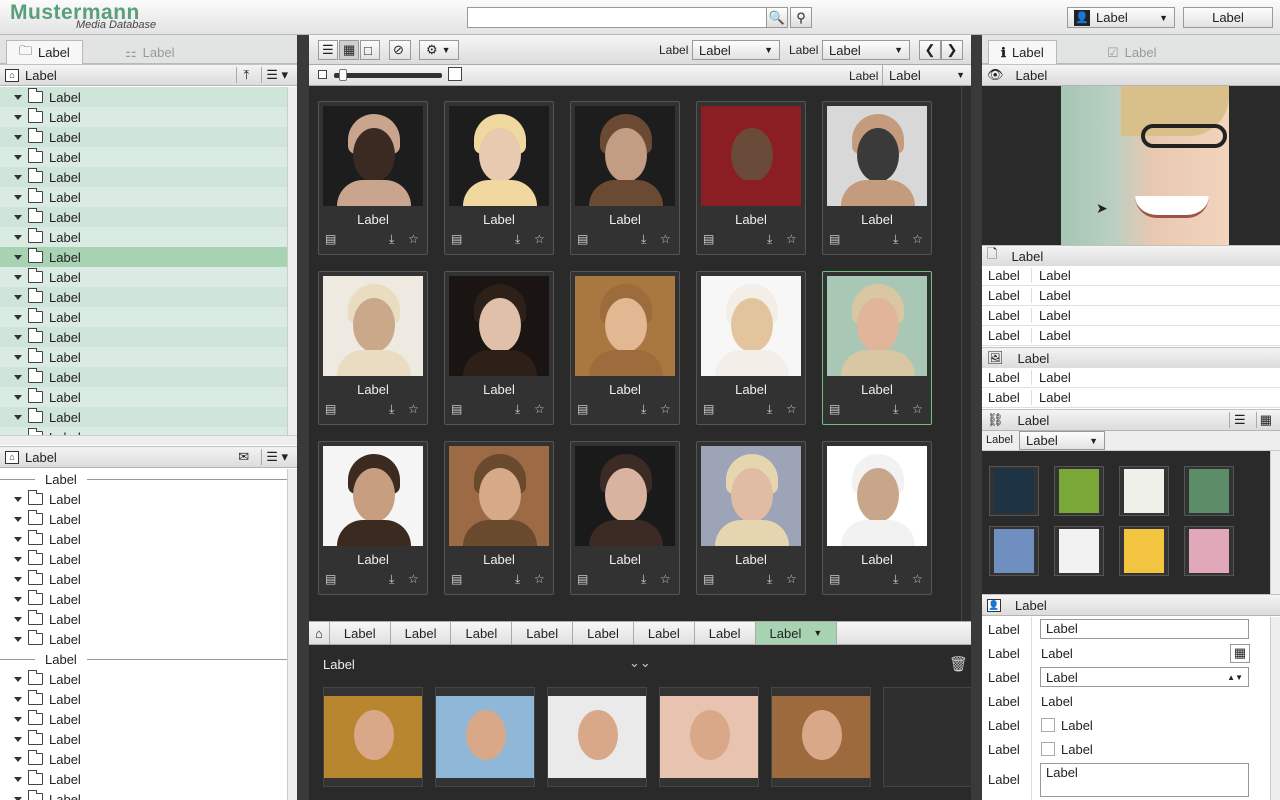 This screenshot has width=1280, height=800. What do you see at coordinates (276, 75) in the screenshot?
I see `menu-icon: ☰ ▾` at bounding box center [276, 75].